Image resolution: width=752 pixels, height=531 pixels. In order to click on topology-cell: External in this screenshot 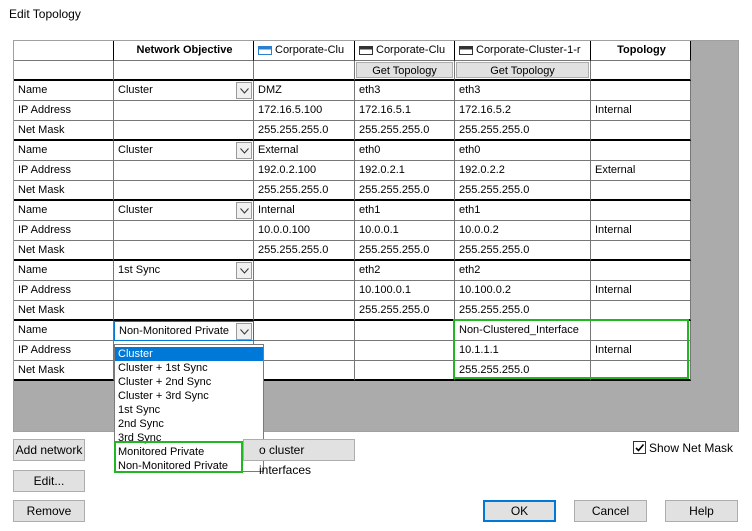, I will do `click(641, 171)`.